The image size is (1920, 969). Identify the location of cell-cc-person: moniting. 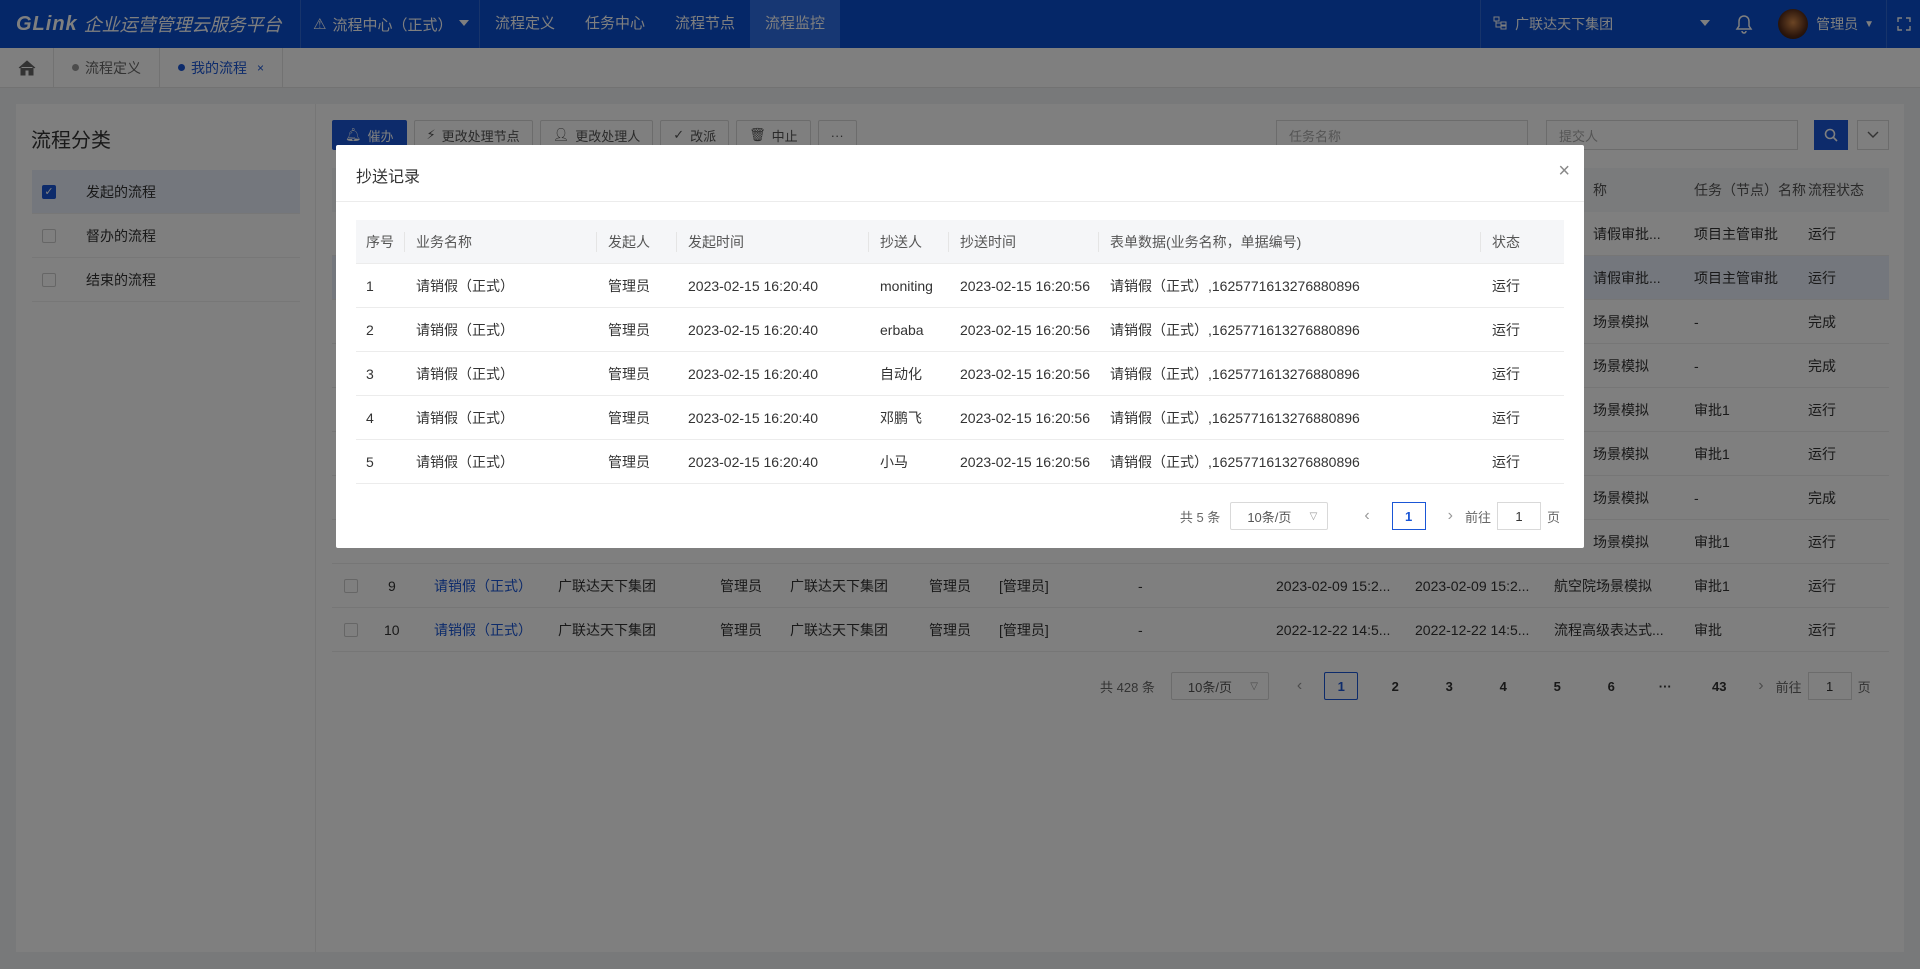
(906, 286).